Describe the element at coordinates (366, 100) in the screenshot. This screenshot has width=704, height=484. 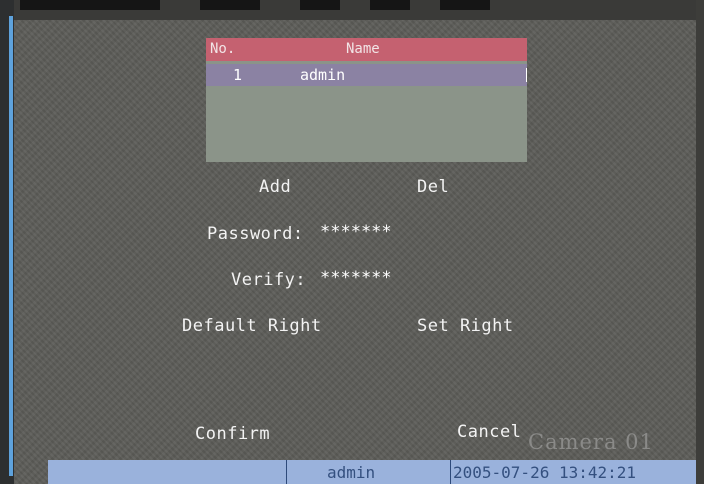
I see `user-list: No. Name 1 admin` at that location.